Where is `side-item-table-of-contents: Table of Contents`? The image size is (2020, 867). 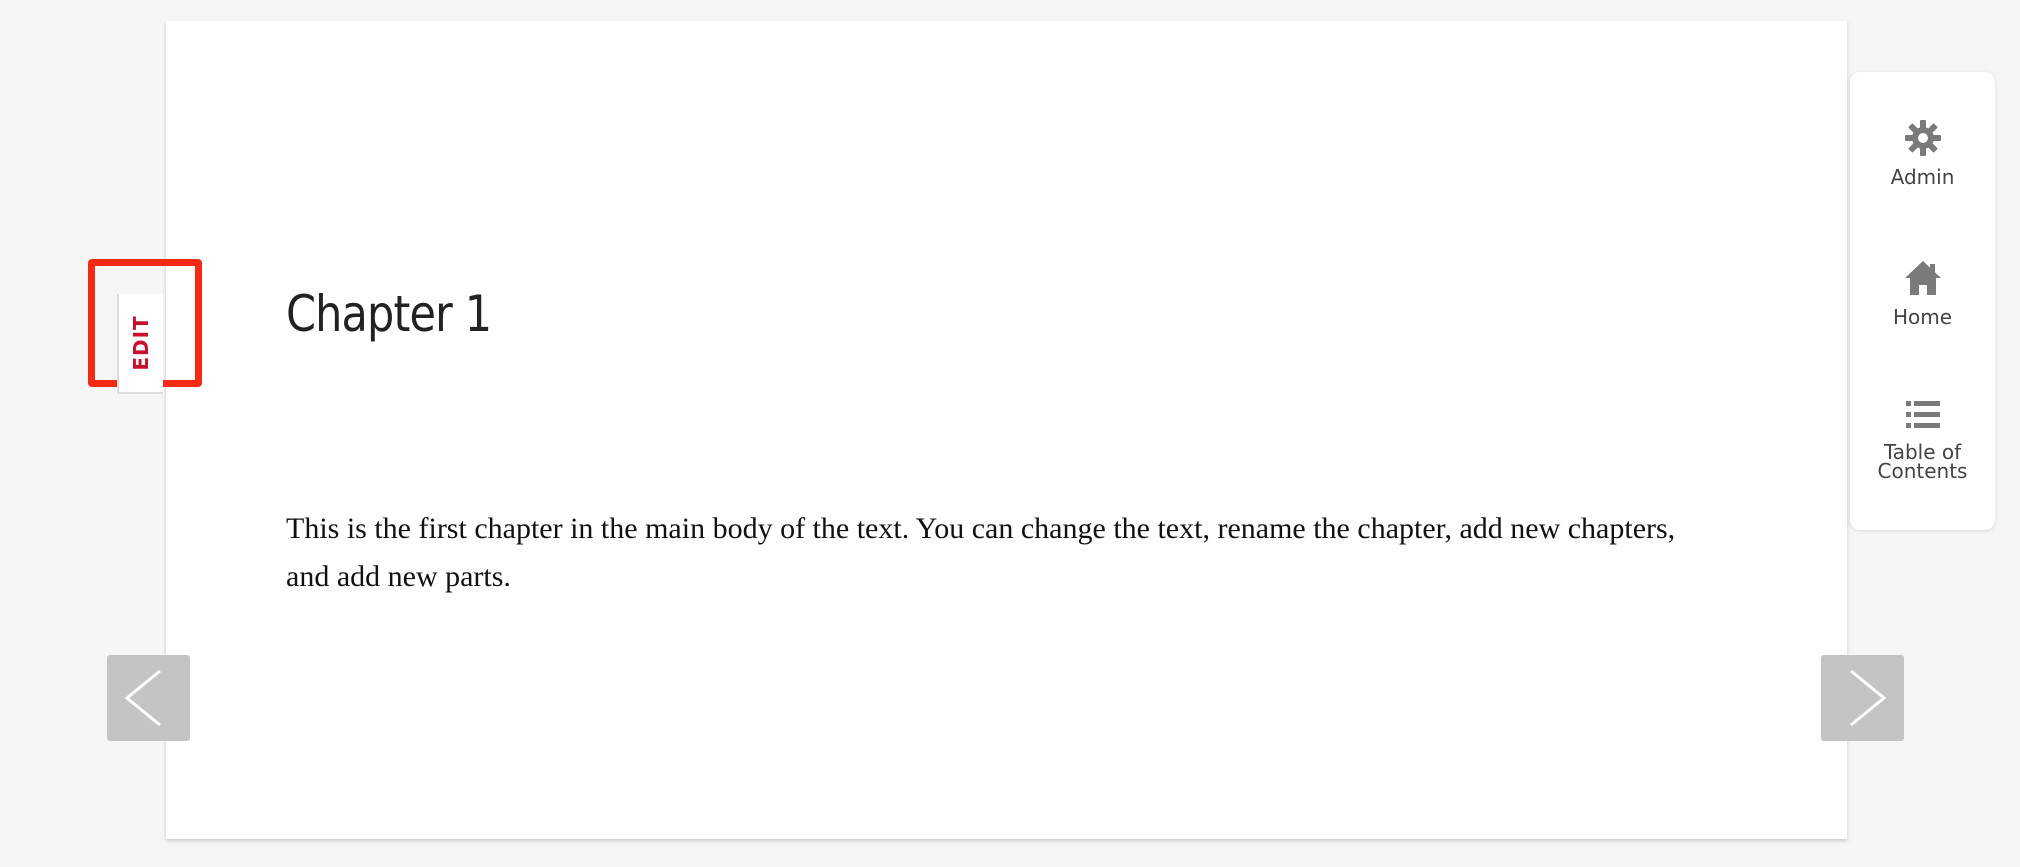
side-item-table-of-contents: Table of Contents is located at coordinates (1922, 438).